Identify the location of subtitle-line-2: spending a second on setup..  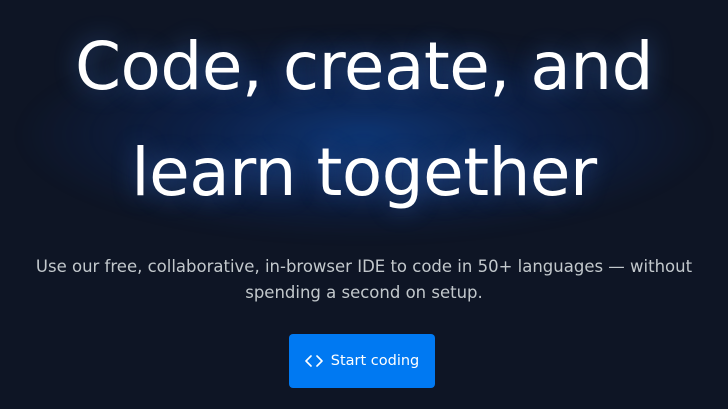
(364, 292).